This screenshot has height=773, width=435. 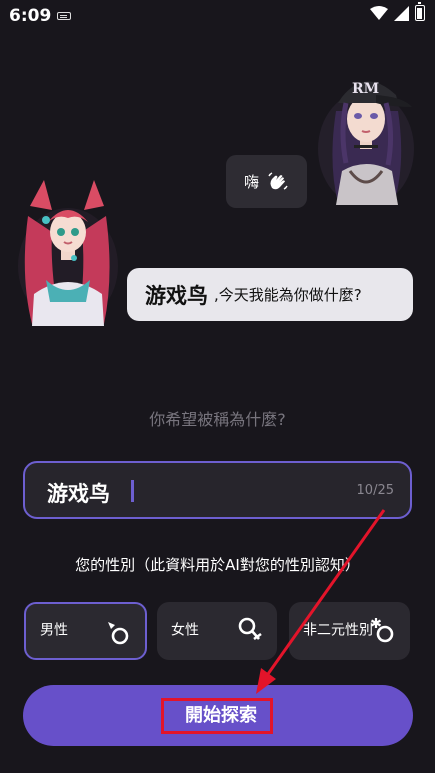 I want to click on character-counter: 10/25, so click(x=375, y=490).